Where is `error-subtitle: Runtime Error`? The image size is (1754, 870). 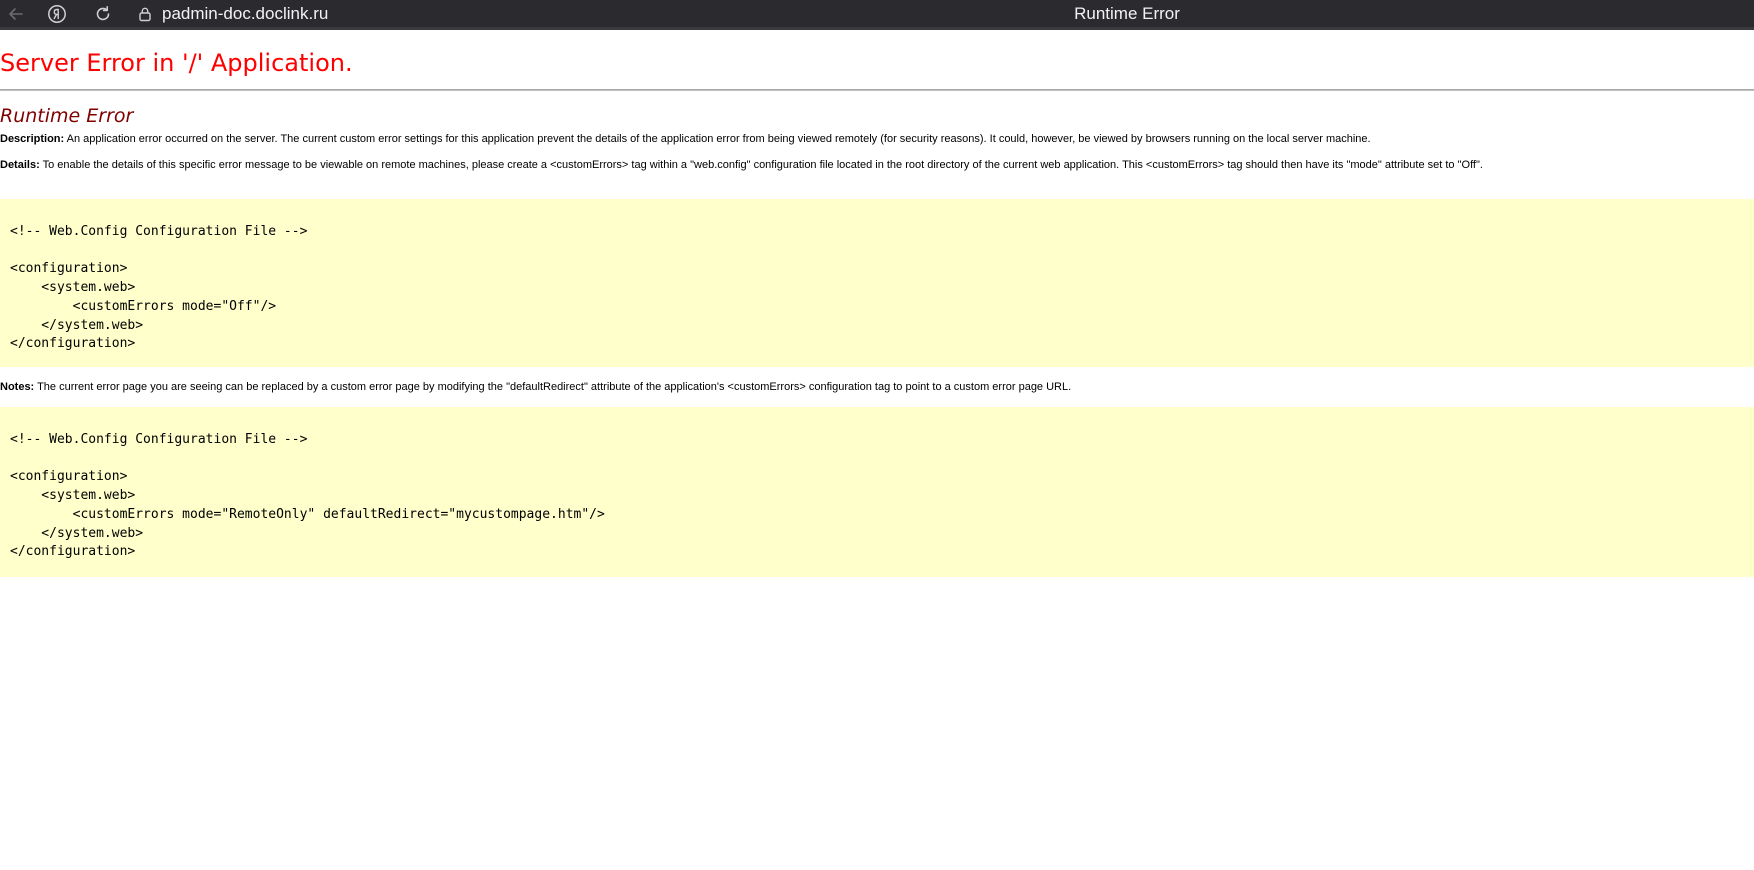 error-subtitle: Runtime Error is located at coordinates (67, 116).